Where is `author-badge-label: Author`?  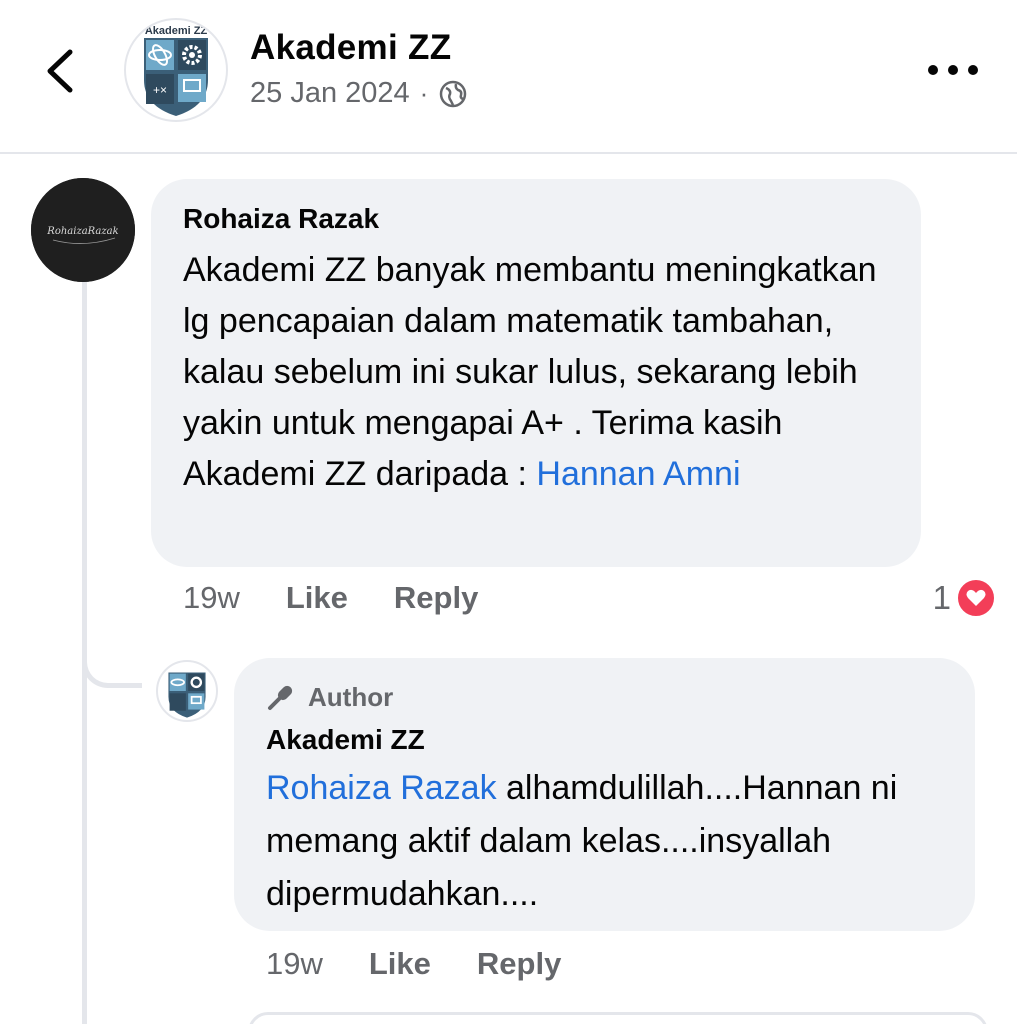 author-badge-label: Author is located at coordinates (351, 697).